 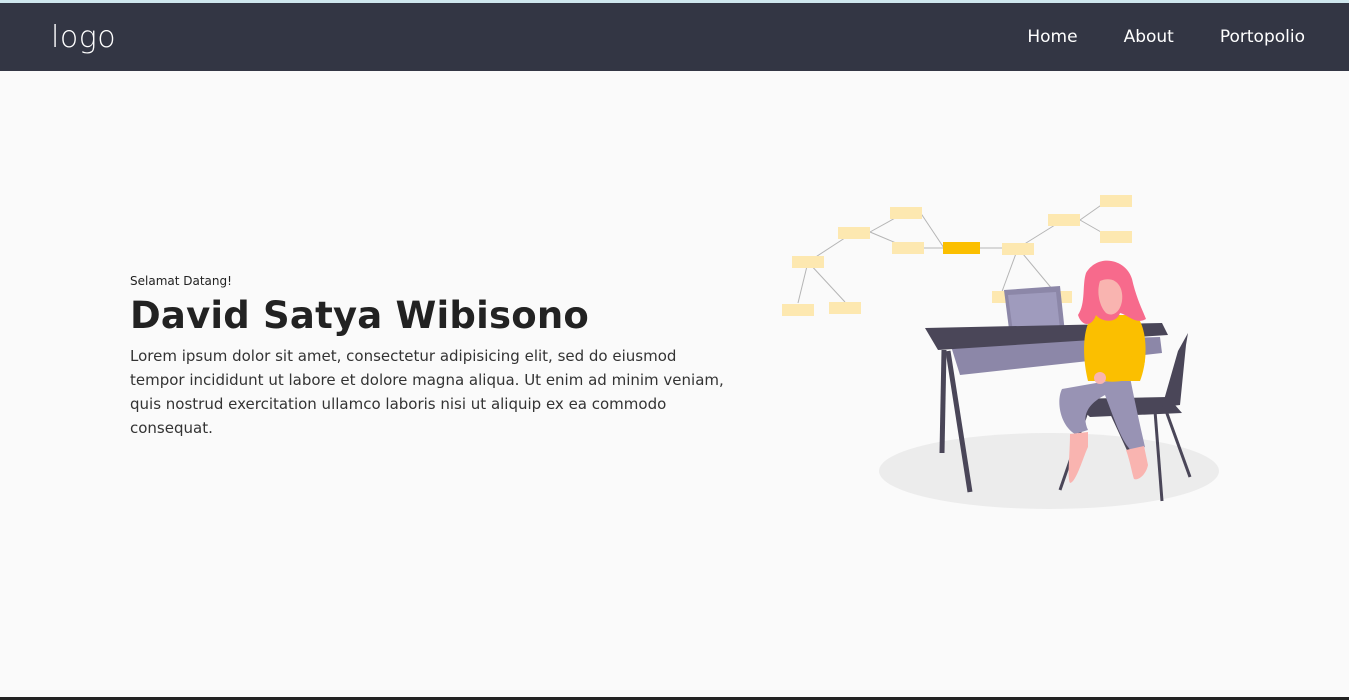 What do you see at coordinates (674, 37) in the screenshot?
I see `navbar: logo Home About Portopolio` at bounding box center [674, 37].